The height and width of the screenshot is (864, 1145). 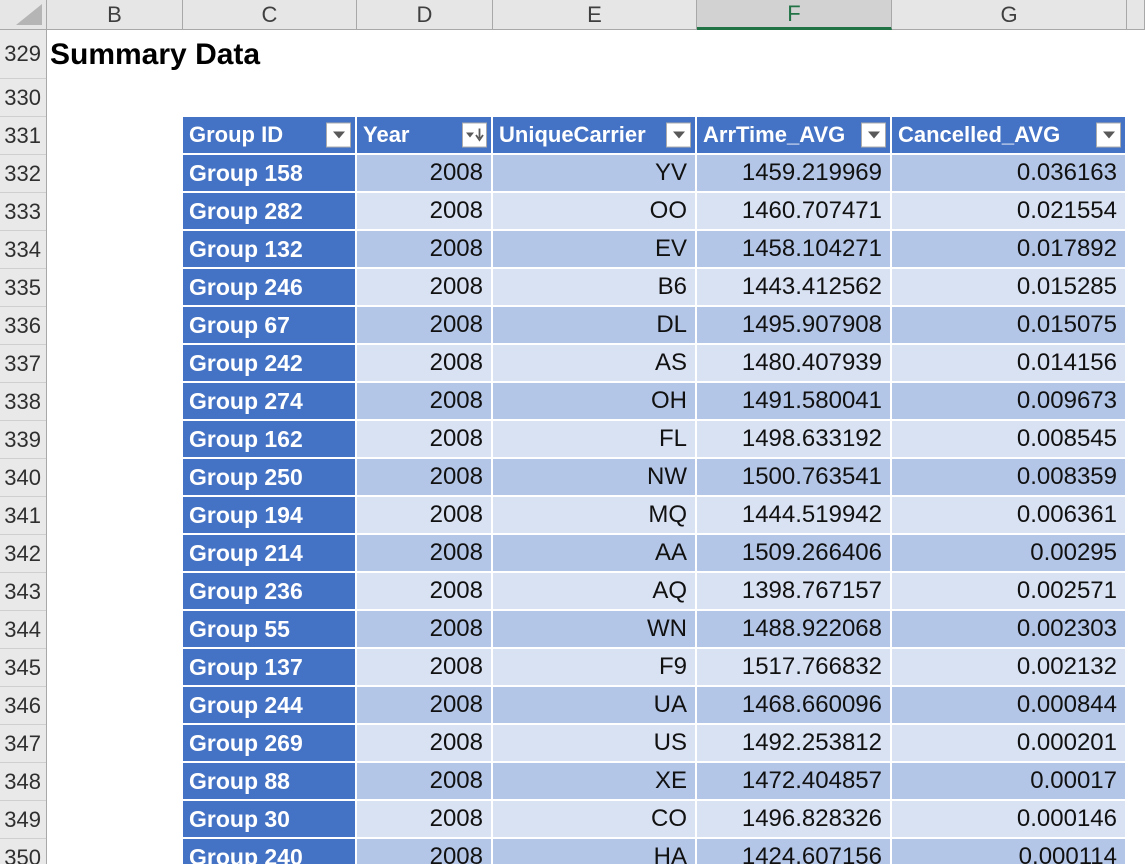 What do you see at coordinates (794, 440) in the screenshot?
I see `arrtime-avg-cell: 1498.633192` at bounding box center [794, 440].